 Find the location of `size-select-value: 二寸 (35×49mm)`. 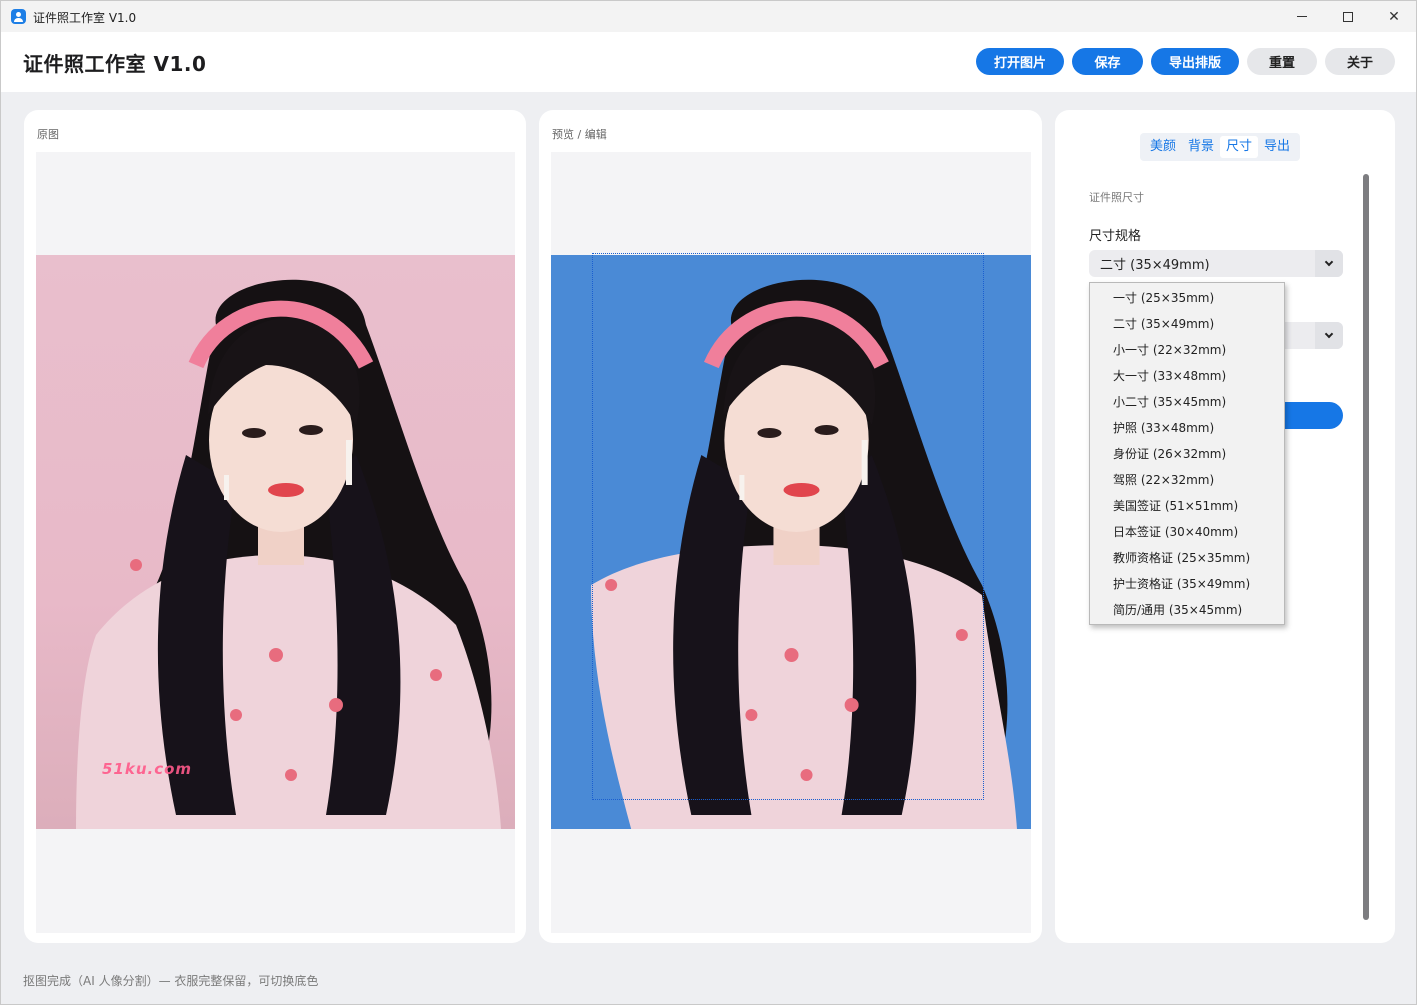

size-select-value: 二寸 (35×49mm) is located at coordinates (1155, 265).